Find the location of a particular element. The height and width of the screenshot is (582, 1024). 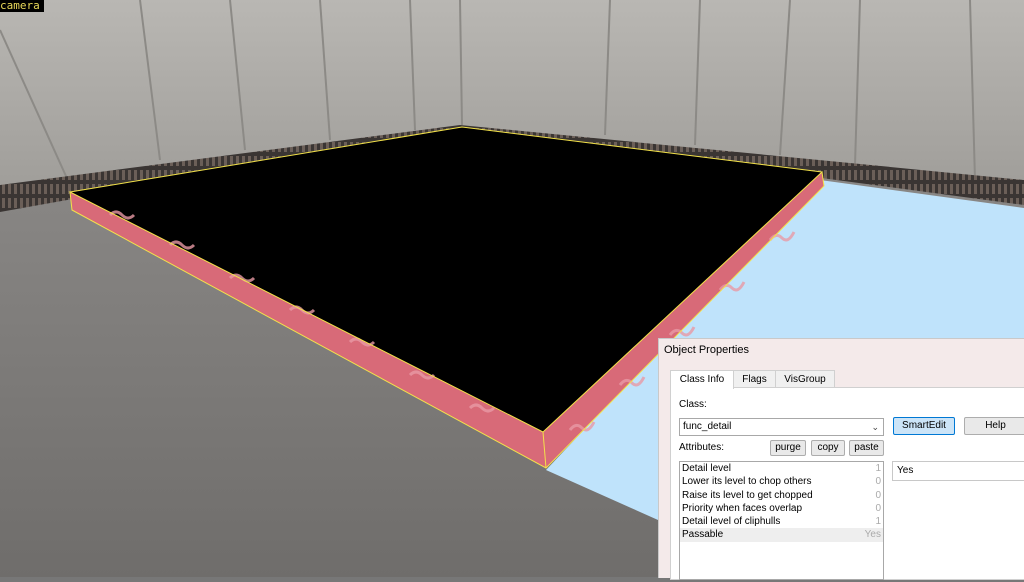

class-dropdown: func_detail ⌄ is located at coordinates (781, 427).